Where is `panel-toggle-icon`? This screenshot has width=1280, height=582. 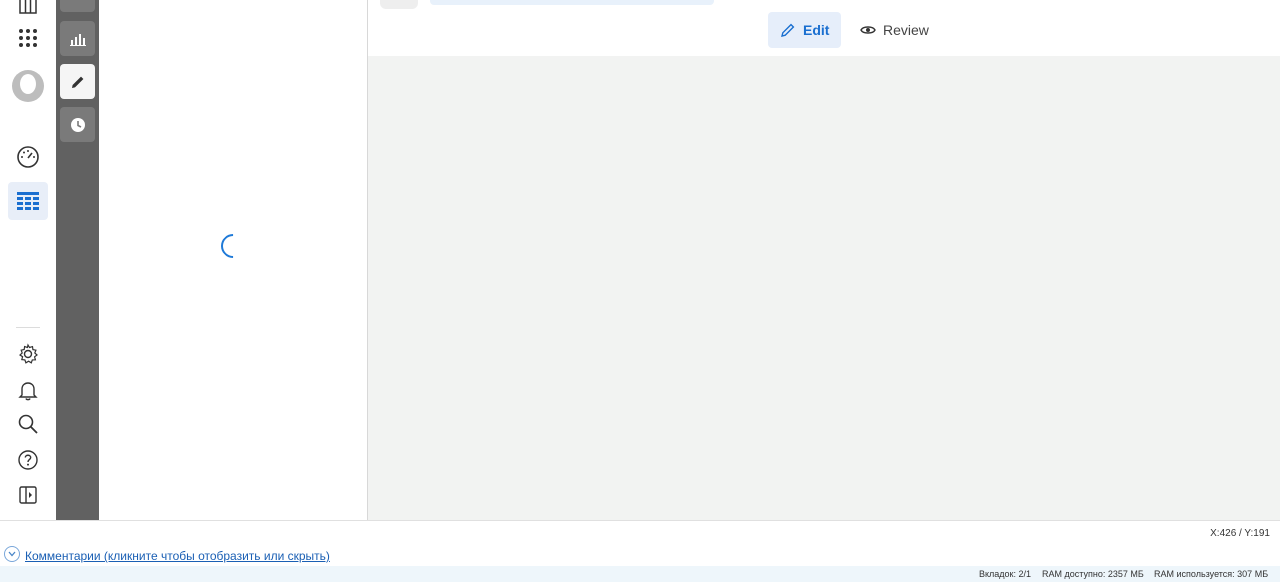 panel-toggle-icon is located at coordinates (28, 495).